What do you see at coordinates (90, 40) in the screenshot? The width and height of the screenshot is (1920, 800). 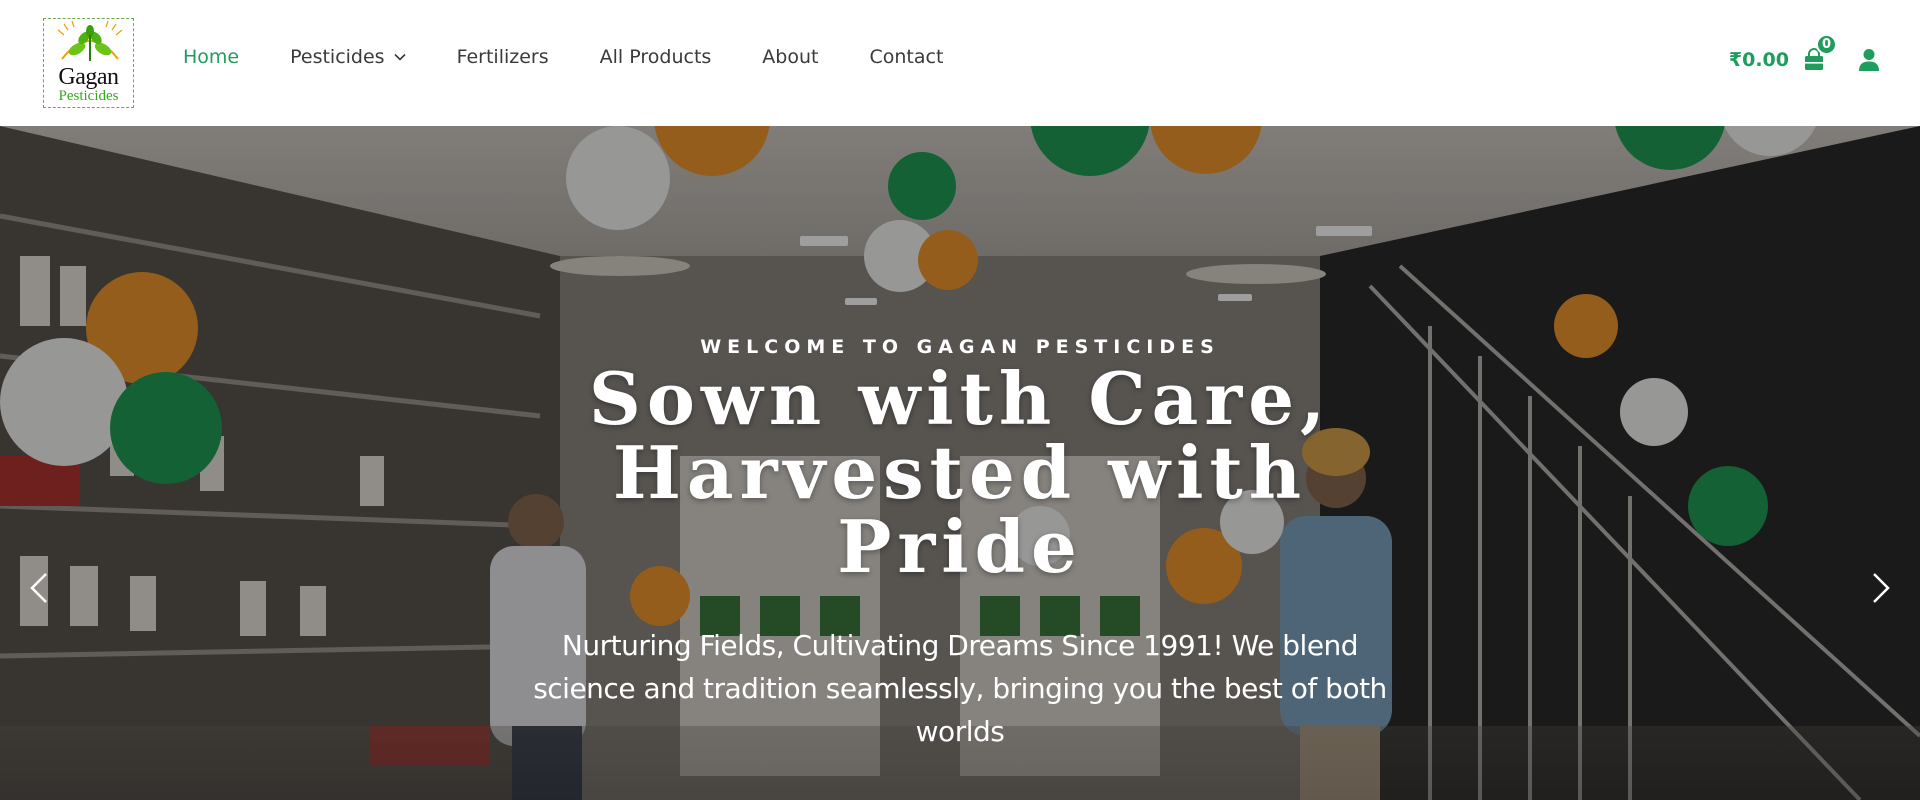 I see `leaf-sun-logo-icon` at bounding box center [90, 40].